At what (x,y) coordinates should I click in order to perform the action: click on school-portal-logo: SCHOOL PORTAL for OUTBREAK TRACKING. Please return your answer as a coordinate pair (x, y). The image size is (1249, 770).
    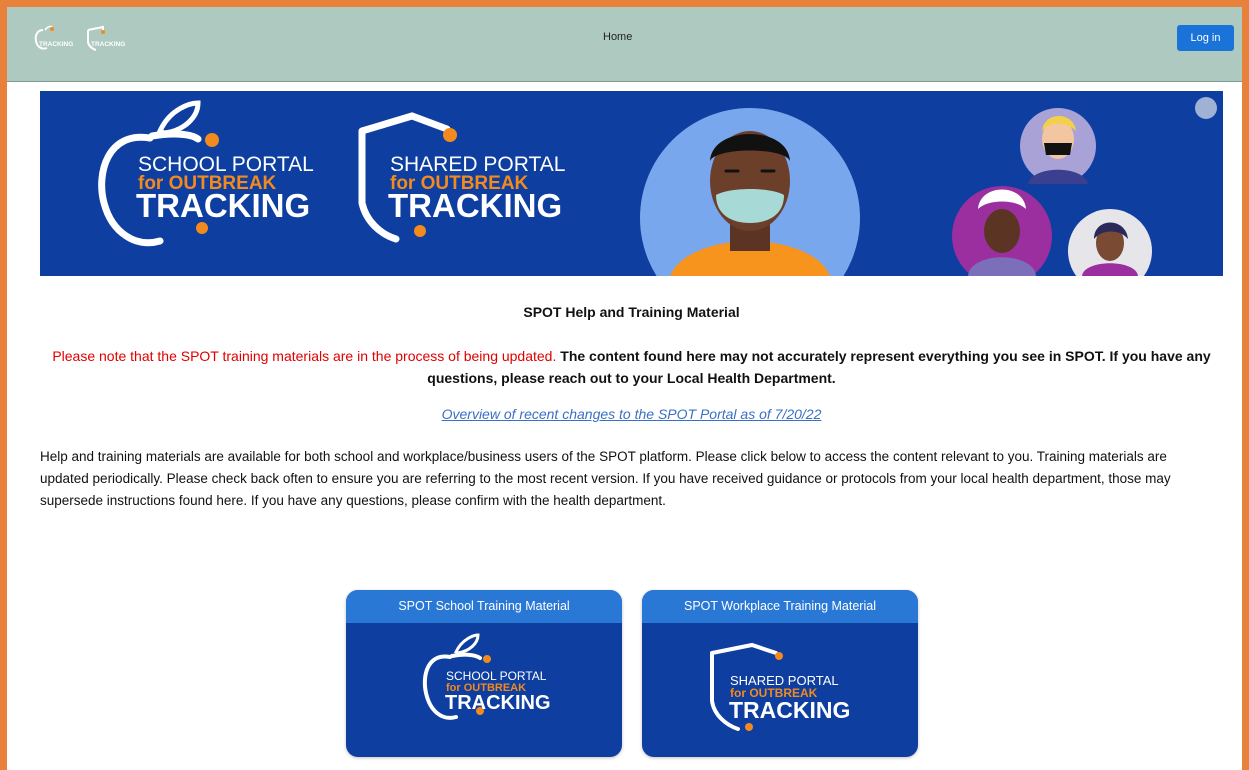
    Looking at the image, I should click on (206, 173).